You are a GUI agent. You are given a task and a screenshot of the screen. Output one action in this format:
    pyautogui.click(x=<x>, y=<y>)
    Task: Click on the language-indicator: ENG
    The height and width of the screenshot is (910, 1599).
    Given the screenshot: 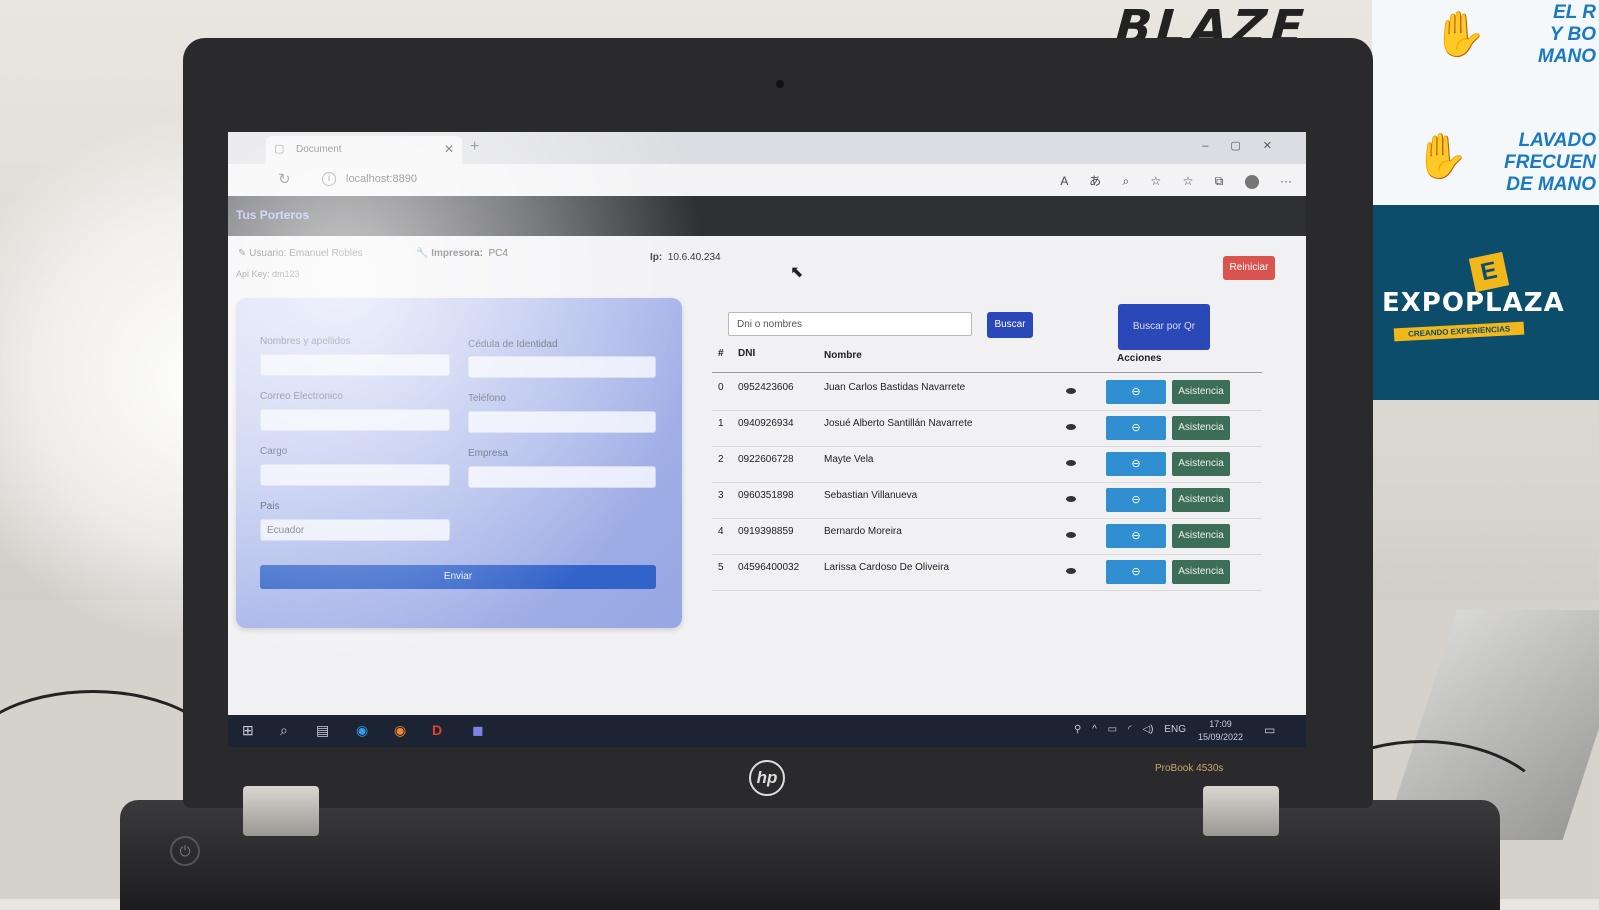 What is the action you would take?
    pyautogui.click(x=1175, y=729)
    